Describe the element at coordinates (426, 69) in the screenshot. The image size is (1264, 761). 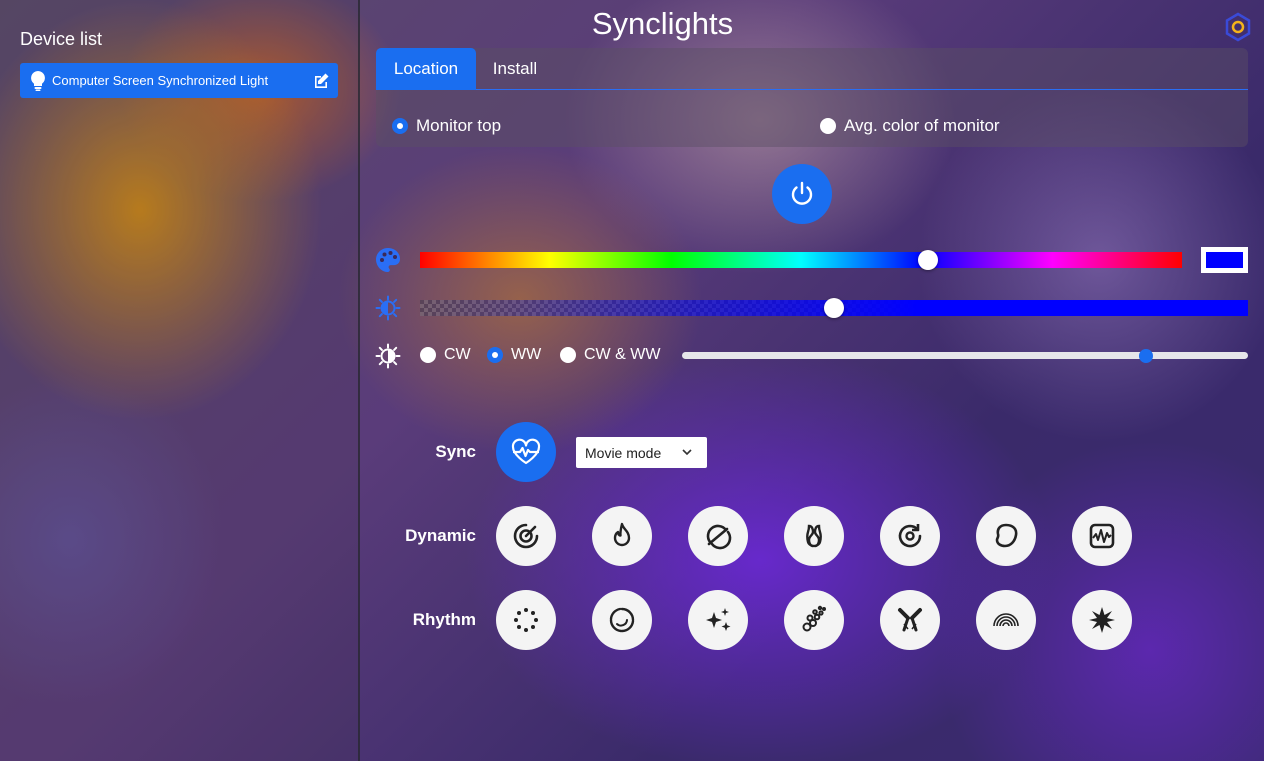
I see `tab-location: Location` at that location.